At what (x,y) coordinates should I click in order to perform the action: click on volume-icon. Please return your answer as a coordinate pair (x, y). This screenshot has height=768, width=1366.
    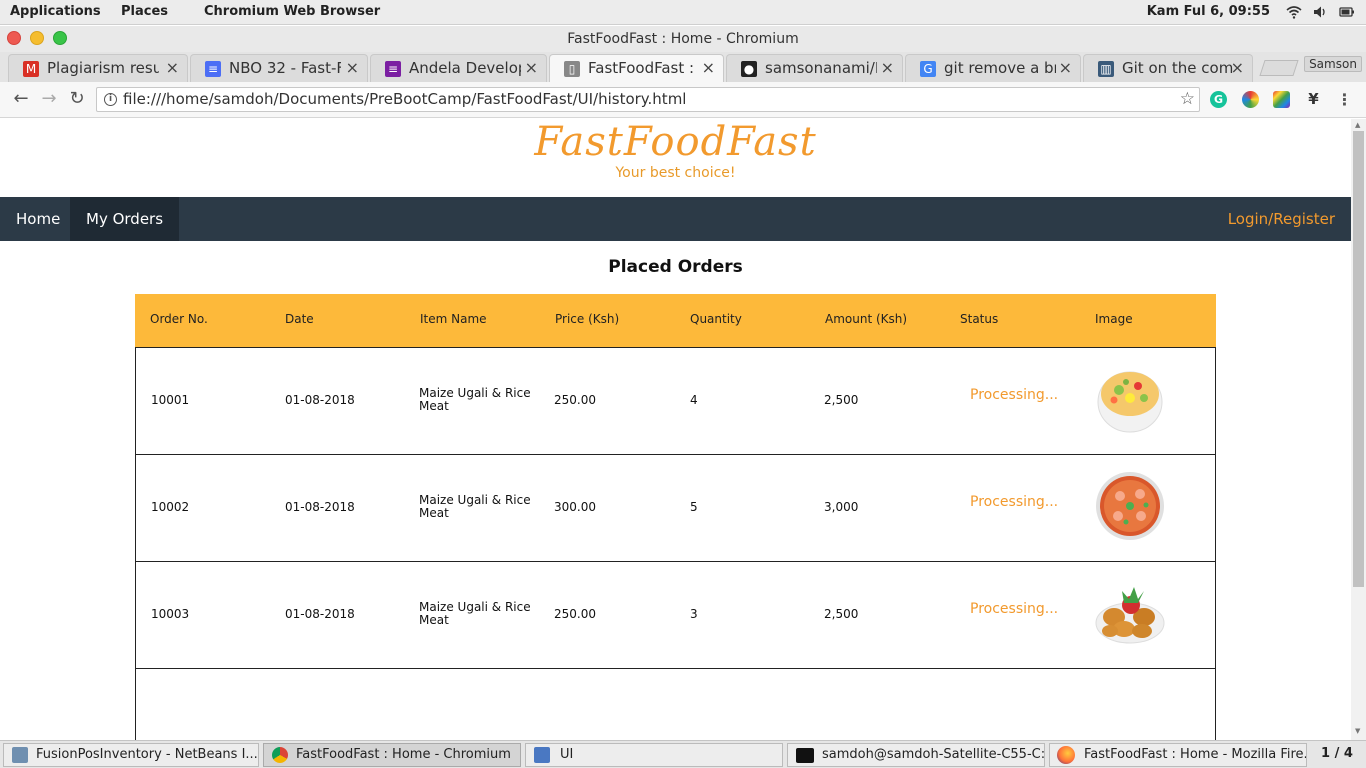
    Looking at the image, I should click on (1320, 13).